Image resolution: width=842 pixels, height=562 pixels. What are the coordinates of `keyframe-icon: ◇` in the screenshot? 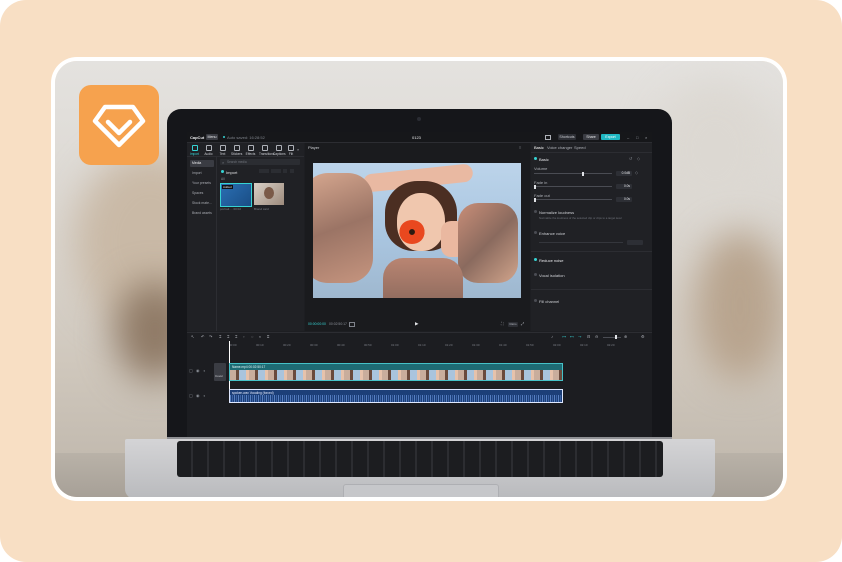 It's located at (638, 158).